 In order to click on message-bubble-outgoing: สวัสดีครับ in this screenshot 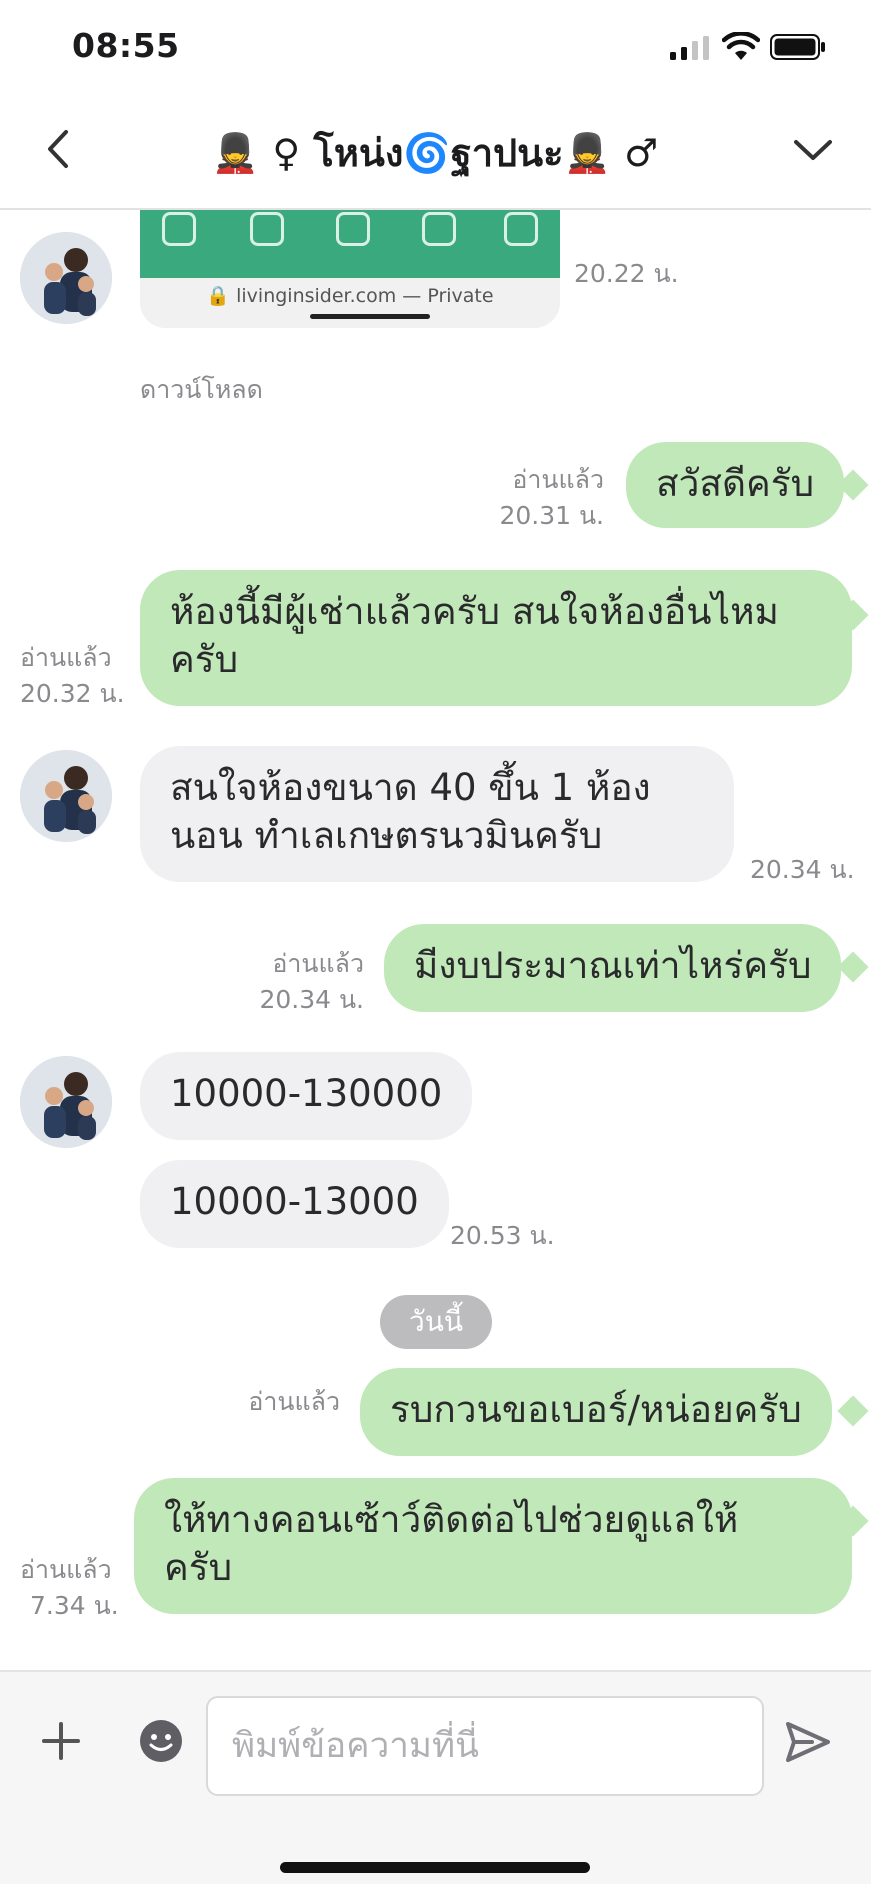, I will do `click(735, 485)`.